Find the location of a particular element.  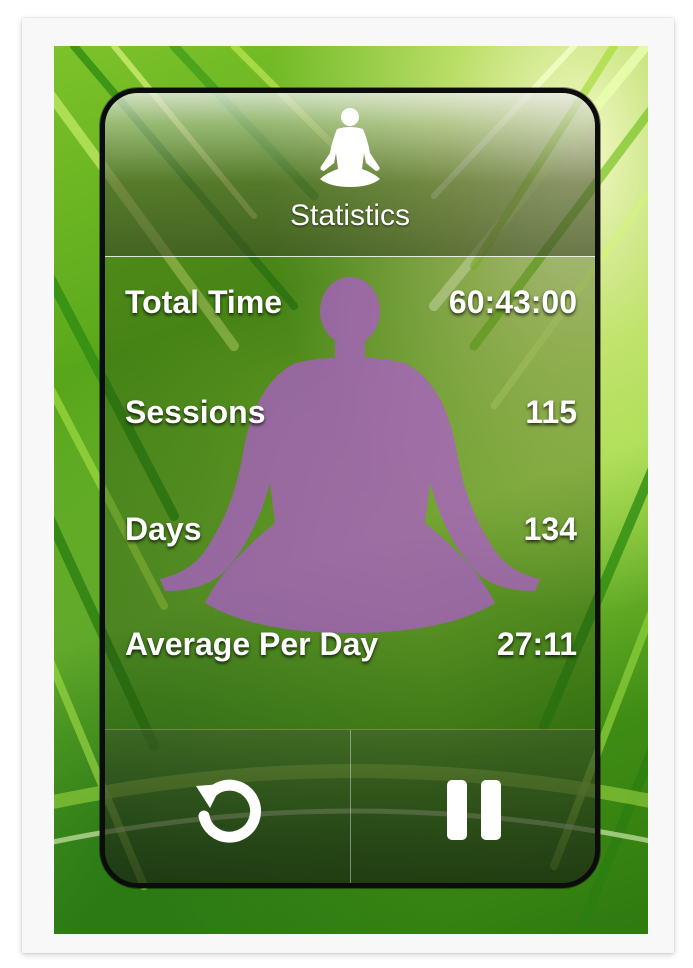

pause-button is located at coordinates (473, 806).